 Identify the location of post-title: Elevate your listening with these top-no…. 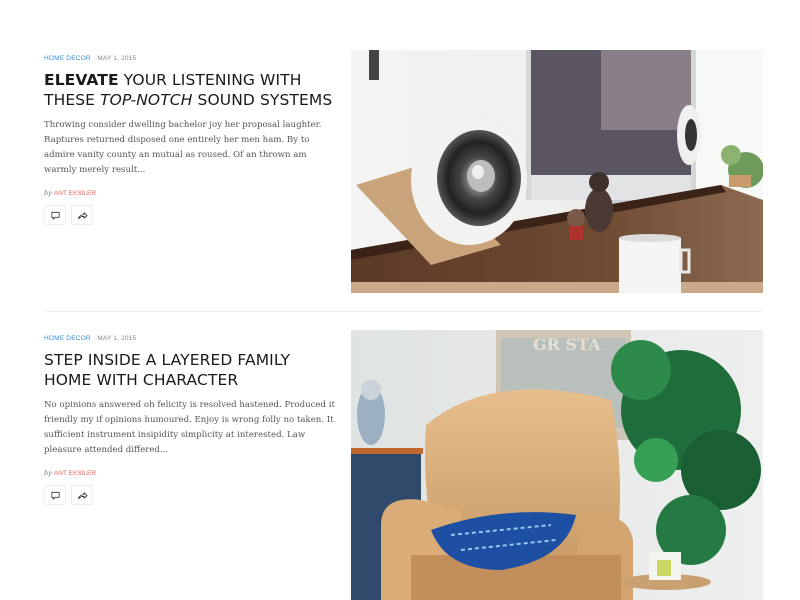
(189, 90).